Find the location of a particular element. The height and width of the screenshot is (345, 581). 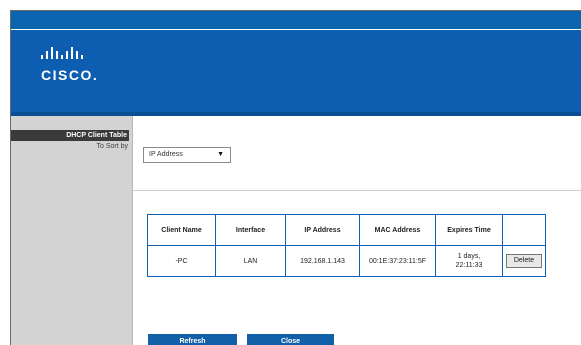

section-divider is located at coordinates (357, 190).